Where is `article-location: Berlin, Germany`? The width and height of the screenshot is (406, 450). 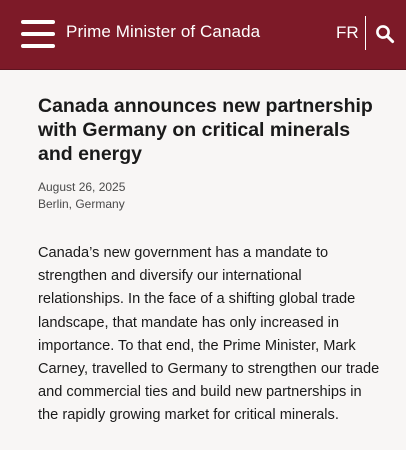
article-location: Berlin, Germany is located at coordinates (81, 204).